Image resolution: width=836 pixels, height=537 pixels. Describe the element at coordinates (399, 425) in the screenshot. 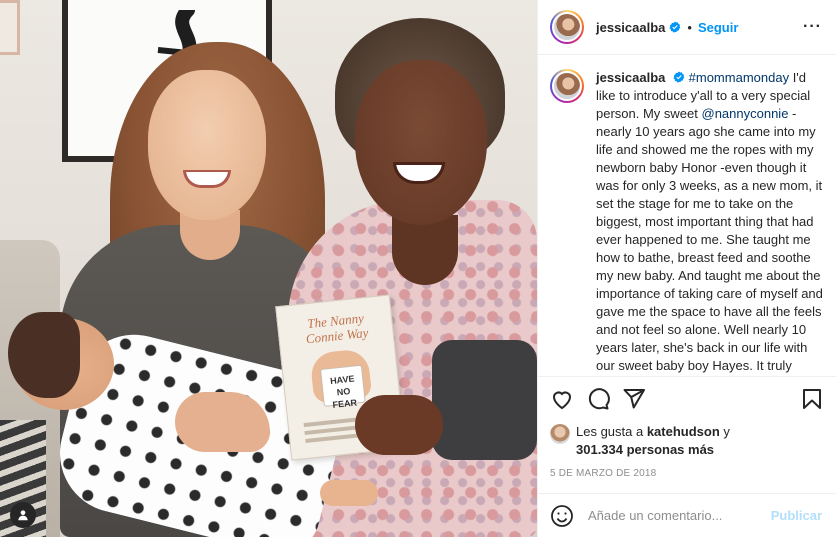

I see `woman-right-hand` at that location.